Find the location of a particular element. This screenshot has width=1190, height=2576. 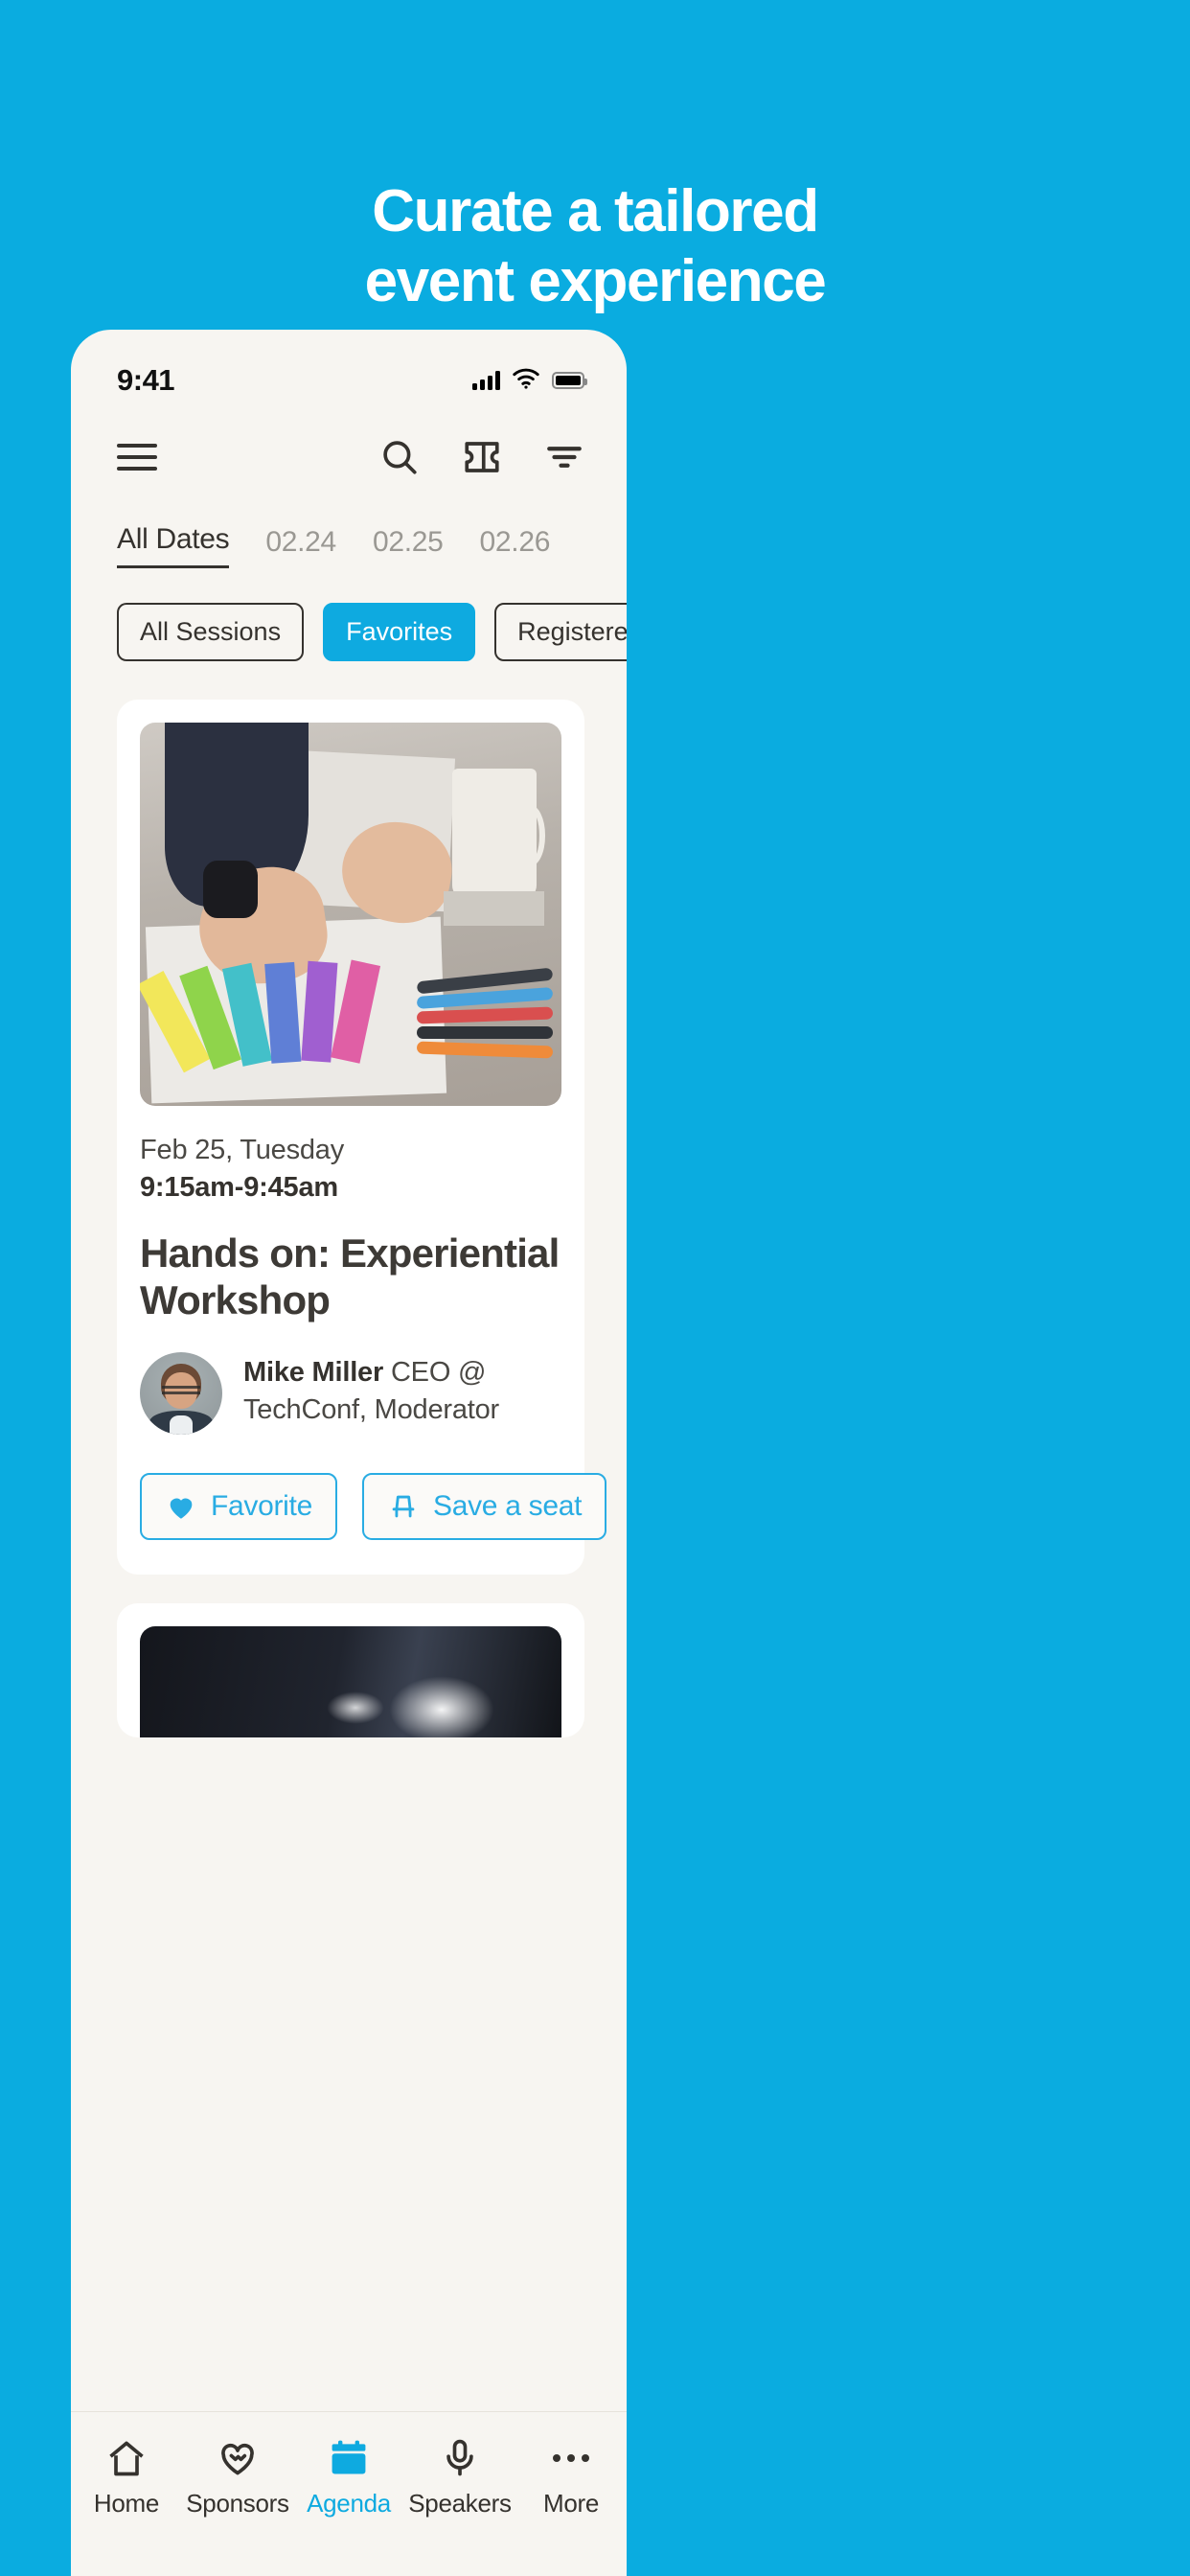

date-tab-0224: 02.24 is located at coordinates (301, 547).